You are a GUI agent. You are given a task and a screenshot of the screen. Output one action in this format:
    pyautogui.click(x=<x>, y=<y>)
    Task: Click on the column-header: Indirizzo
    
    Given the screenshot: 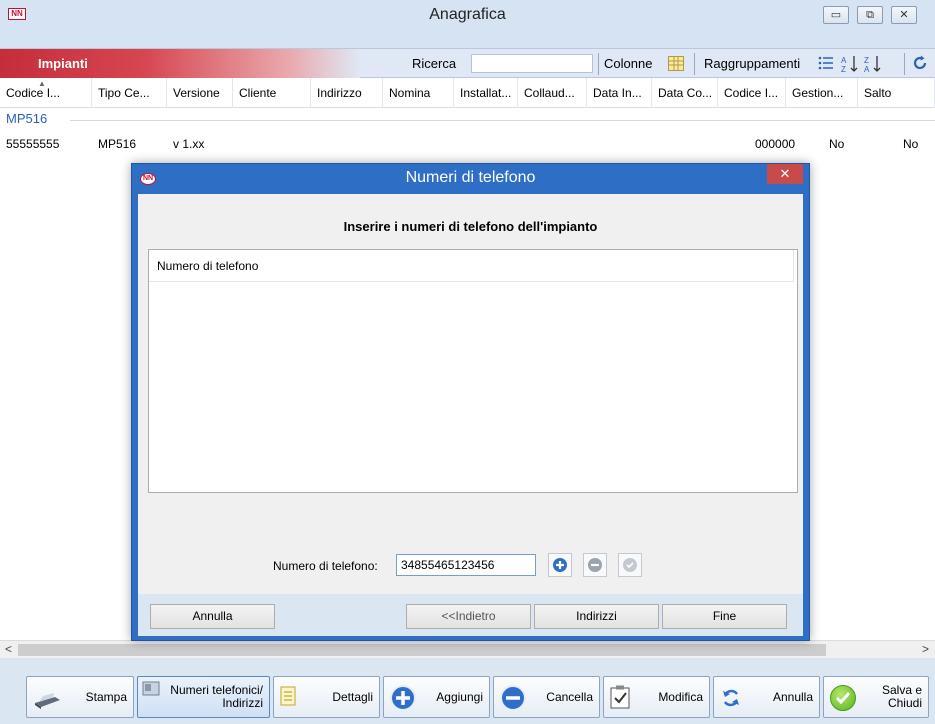 What is the action you would take?
    pyautogui.click(x=347, y=93)
    